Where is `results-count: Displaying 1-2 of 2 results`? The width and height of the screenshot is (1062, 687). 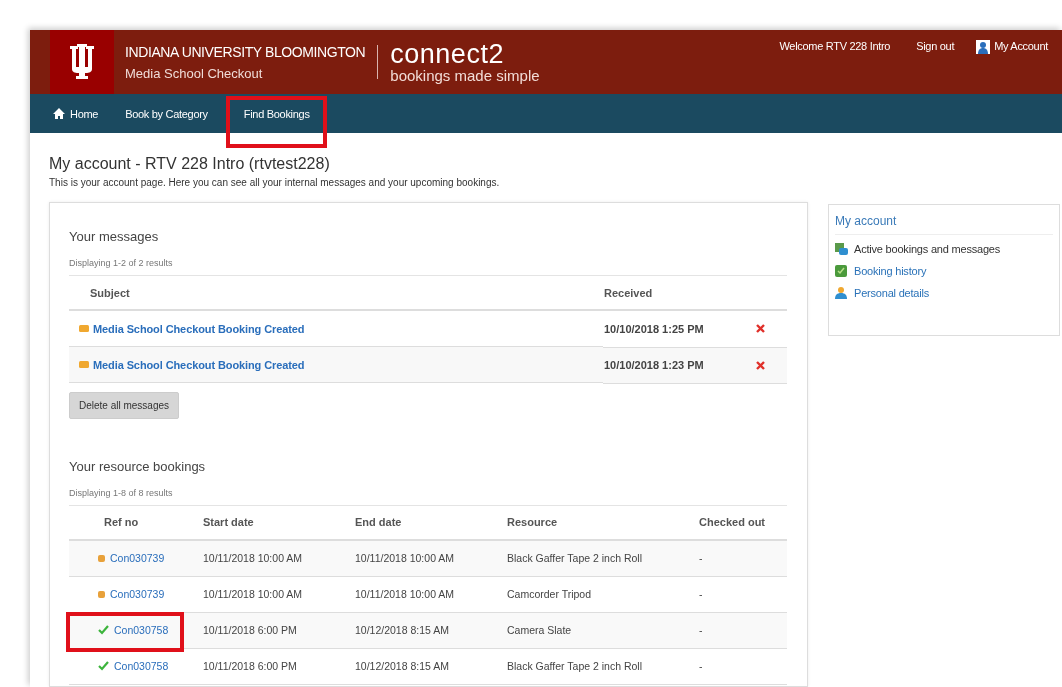 results-count: Displaying 1-2 of 2 results is located at coordinates (121, 263).